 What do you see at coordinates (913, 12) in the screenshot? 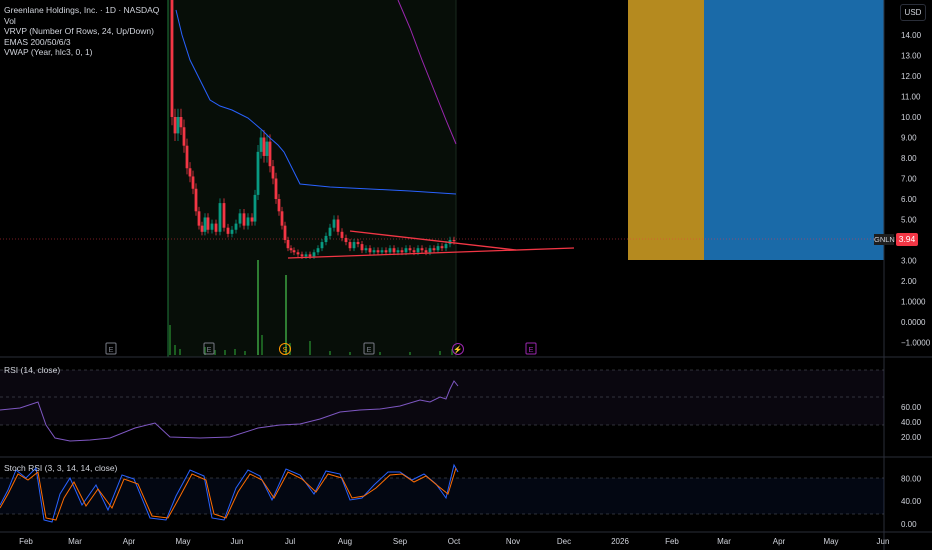
I see `currency-button: USD` at bounding box center [913, 12].